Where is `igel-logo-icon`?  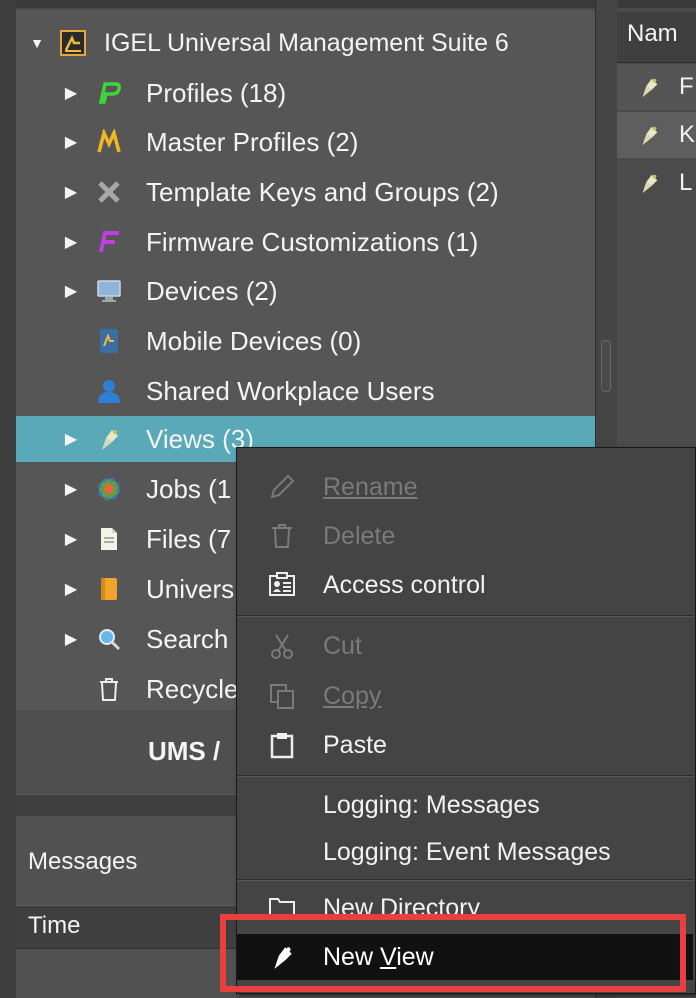 igel-logo-icon is located at coordinates (73, 43).